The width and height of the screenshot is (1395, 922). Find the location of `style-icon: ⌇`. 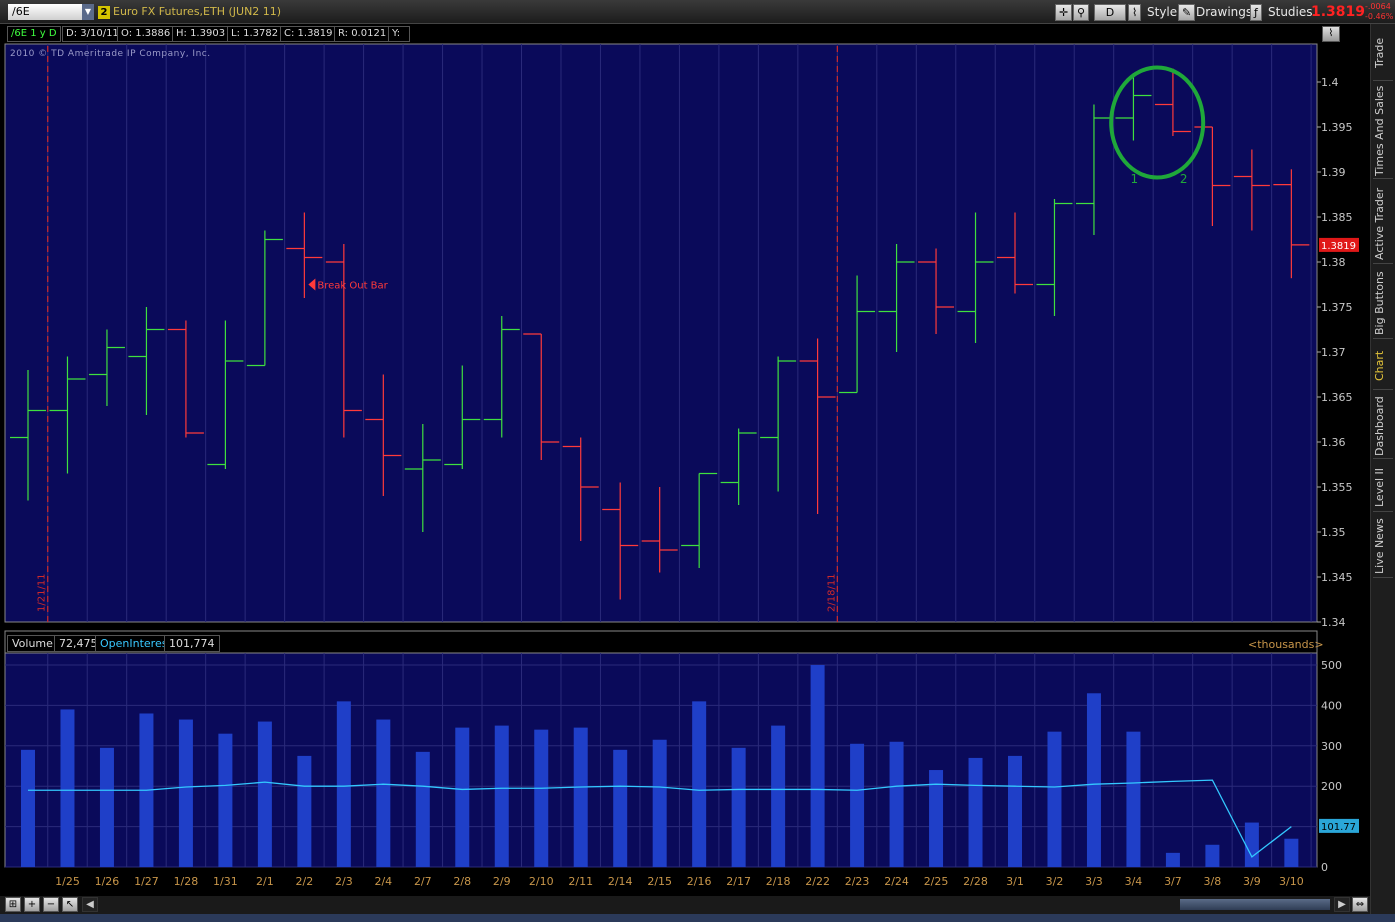

style-icon: ⌇ is located at coordinates (1135, 12).